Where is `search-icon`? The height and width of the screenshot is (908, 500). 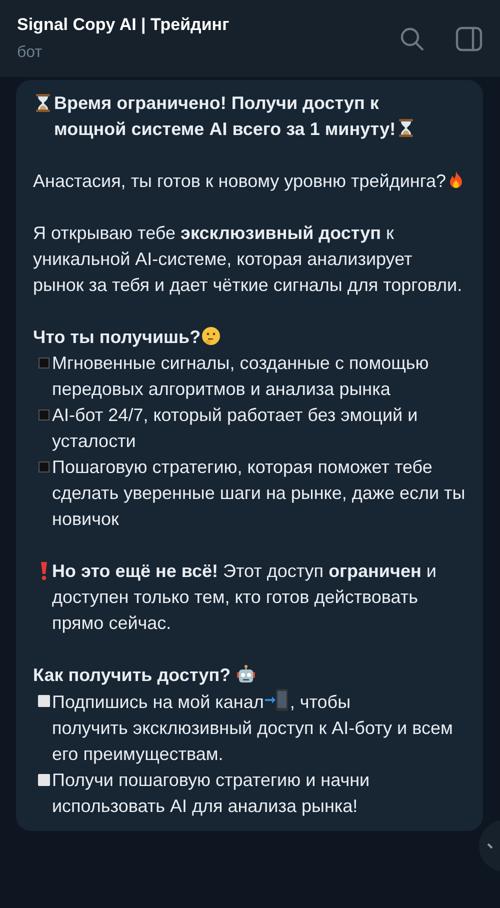
search-icon is located at coordinates (412, 39).